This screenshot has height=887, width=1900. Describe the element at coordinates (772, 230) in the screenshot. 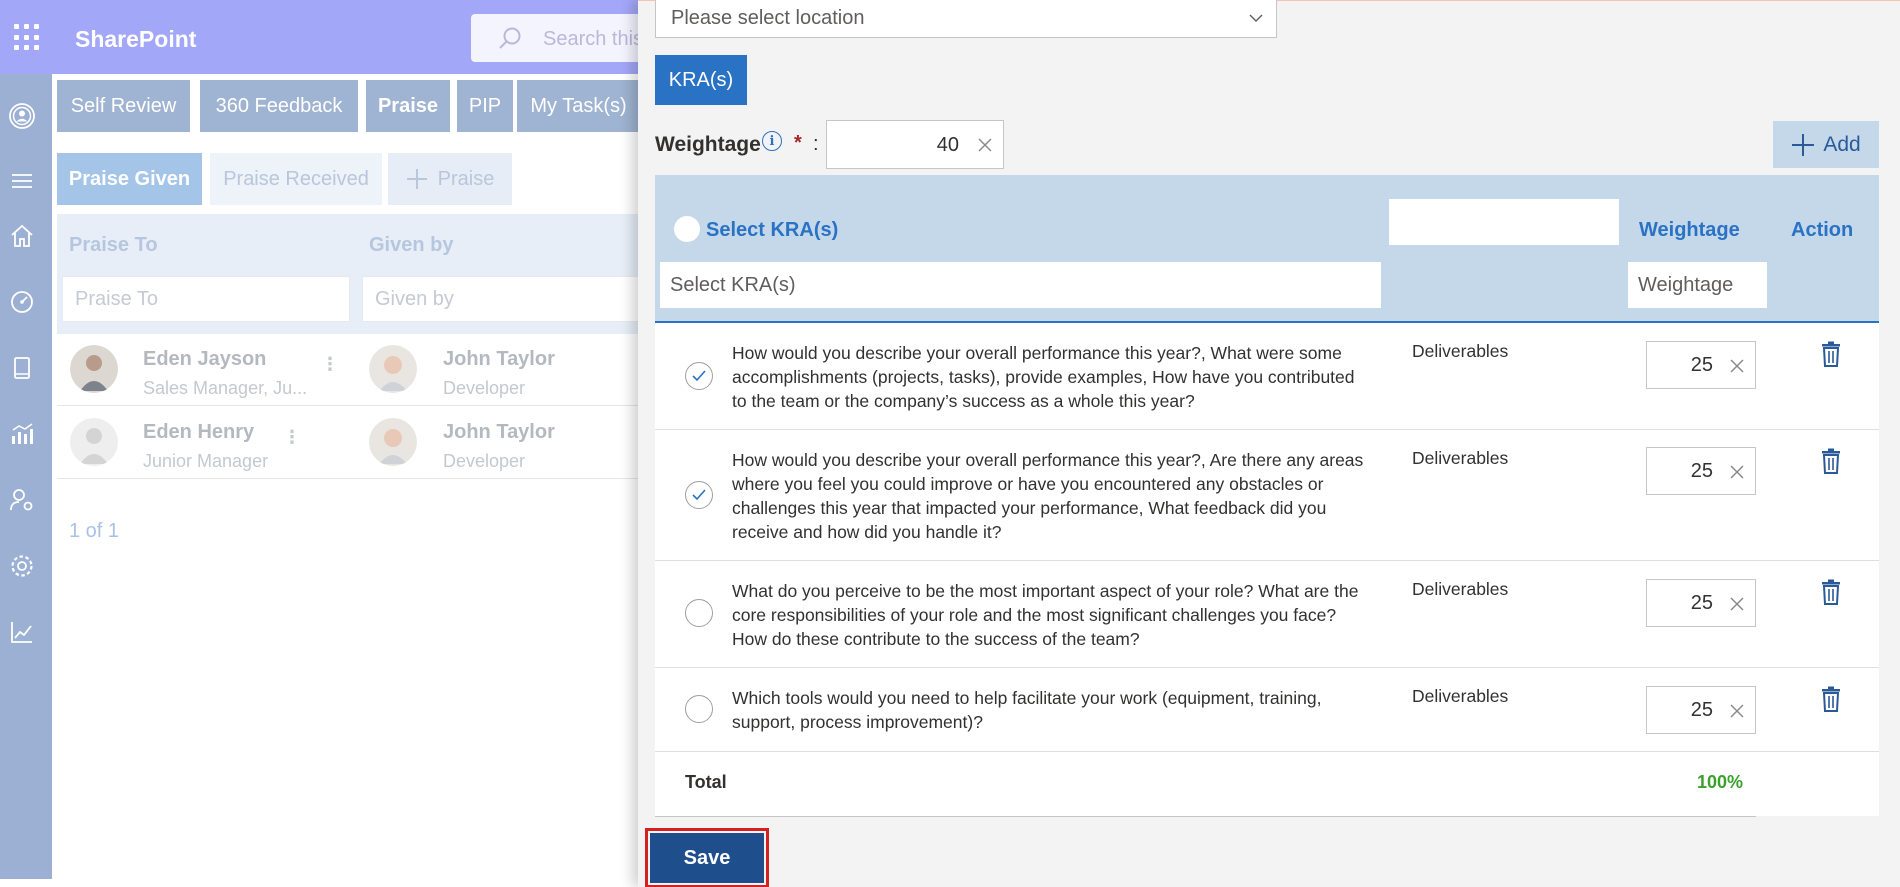

I see `select-kra-label: Select KRA(s)` at that location.